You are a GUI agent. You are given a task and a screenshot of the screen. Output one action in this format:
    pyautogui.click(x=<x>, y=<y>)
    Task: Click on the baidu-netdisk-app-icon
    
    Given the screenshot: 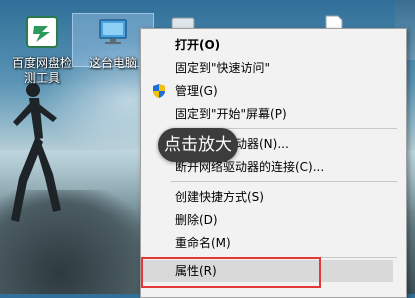 What is the action you would take?
    pyautogui.click(x=42, y=32)
    